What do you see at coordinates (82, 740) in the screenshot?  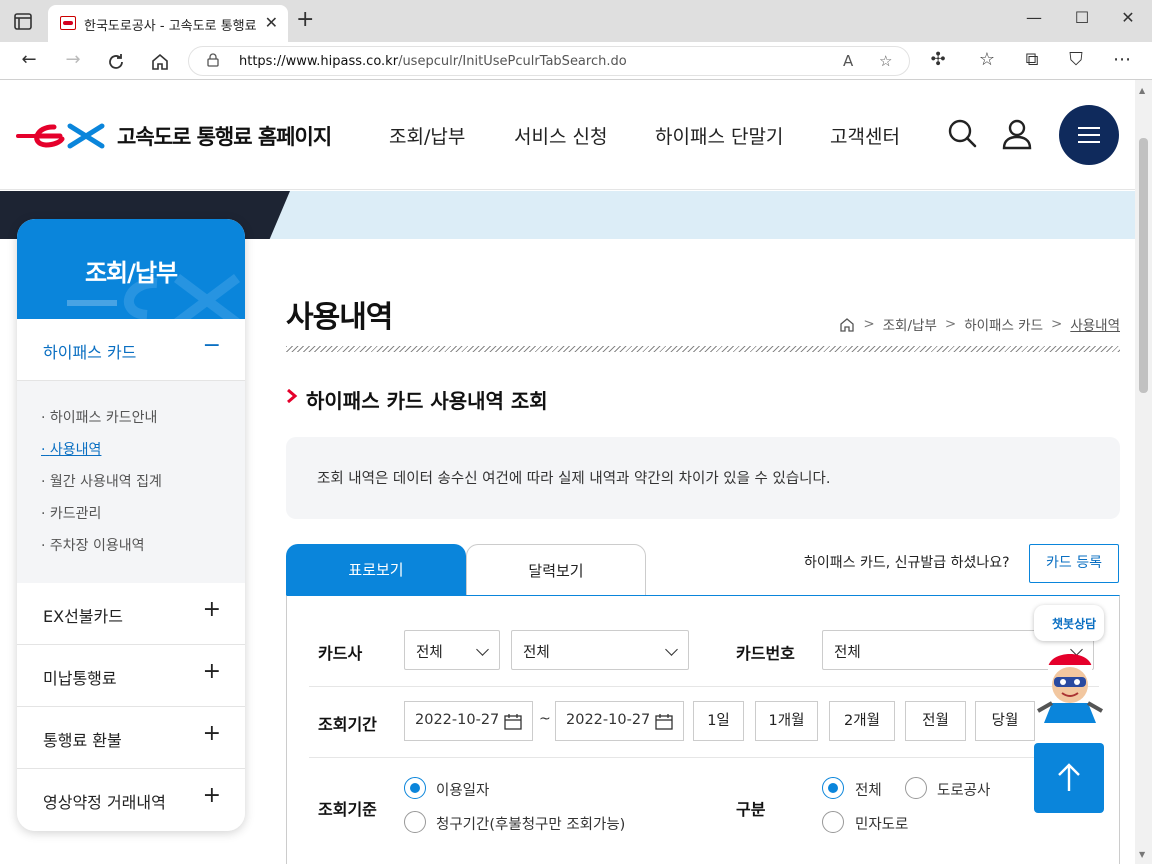 I see `sidebar-category-label: 통행료 환불` at bounding box center [82, 740].